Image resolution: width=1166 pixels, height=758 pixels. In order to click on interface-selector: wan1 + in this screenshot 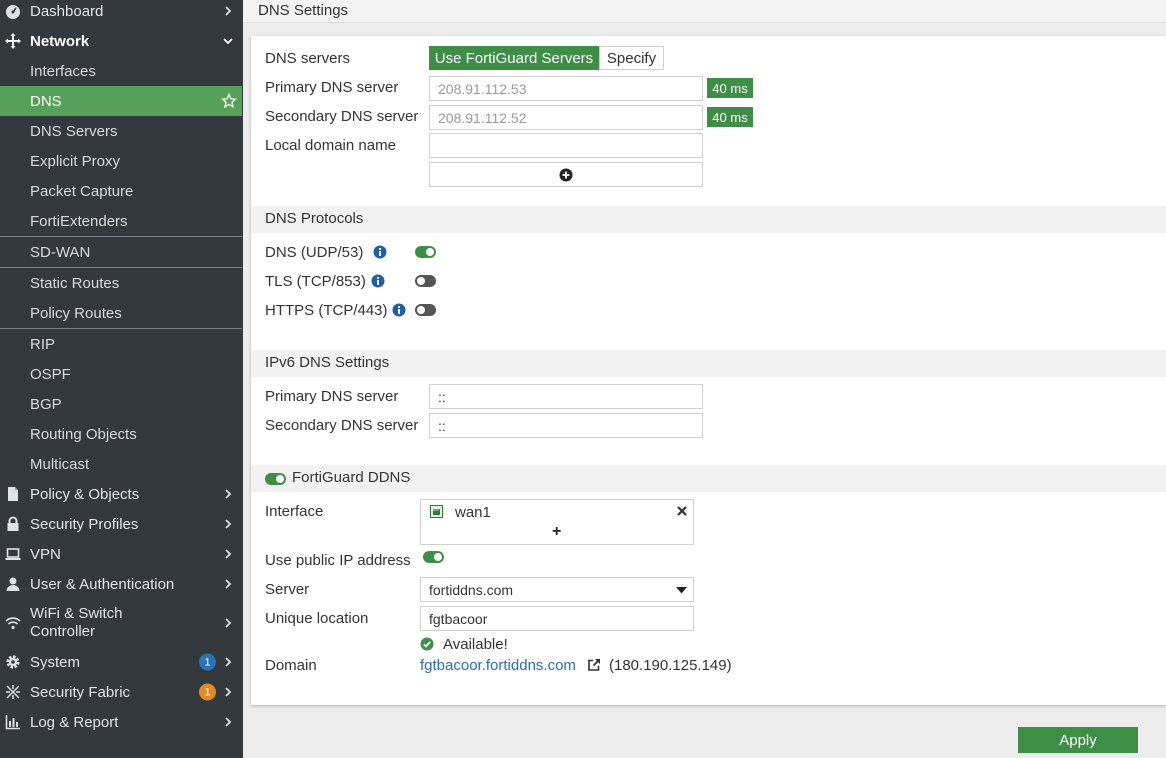, I will do `click(557, 522)`.